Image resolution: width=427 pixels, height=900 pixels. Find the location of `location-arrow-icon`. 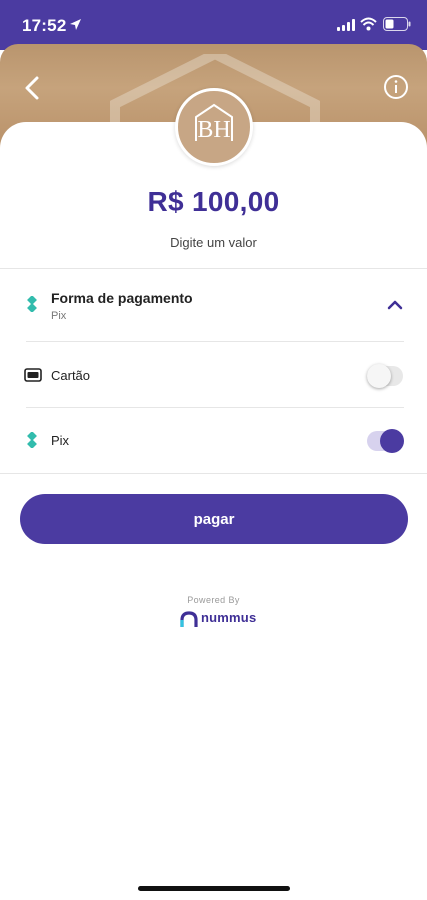

location-arrow-icon is located at coordinates (75, 24).